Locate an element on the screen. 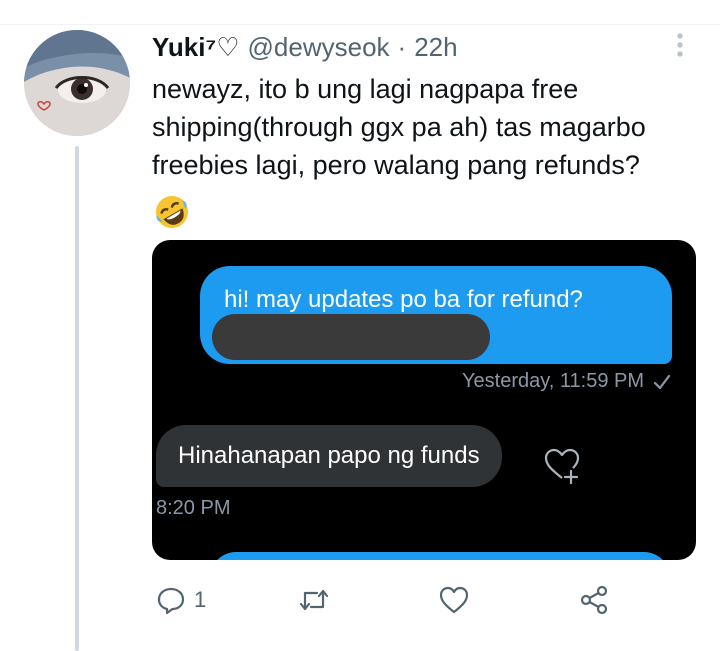 The height and width of the screenshot is (651, 720). share-button is located at coordinates (594, 600).